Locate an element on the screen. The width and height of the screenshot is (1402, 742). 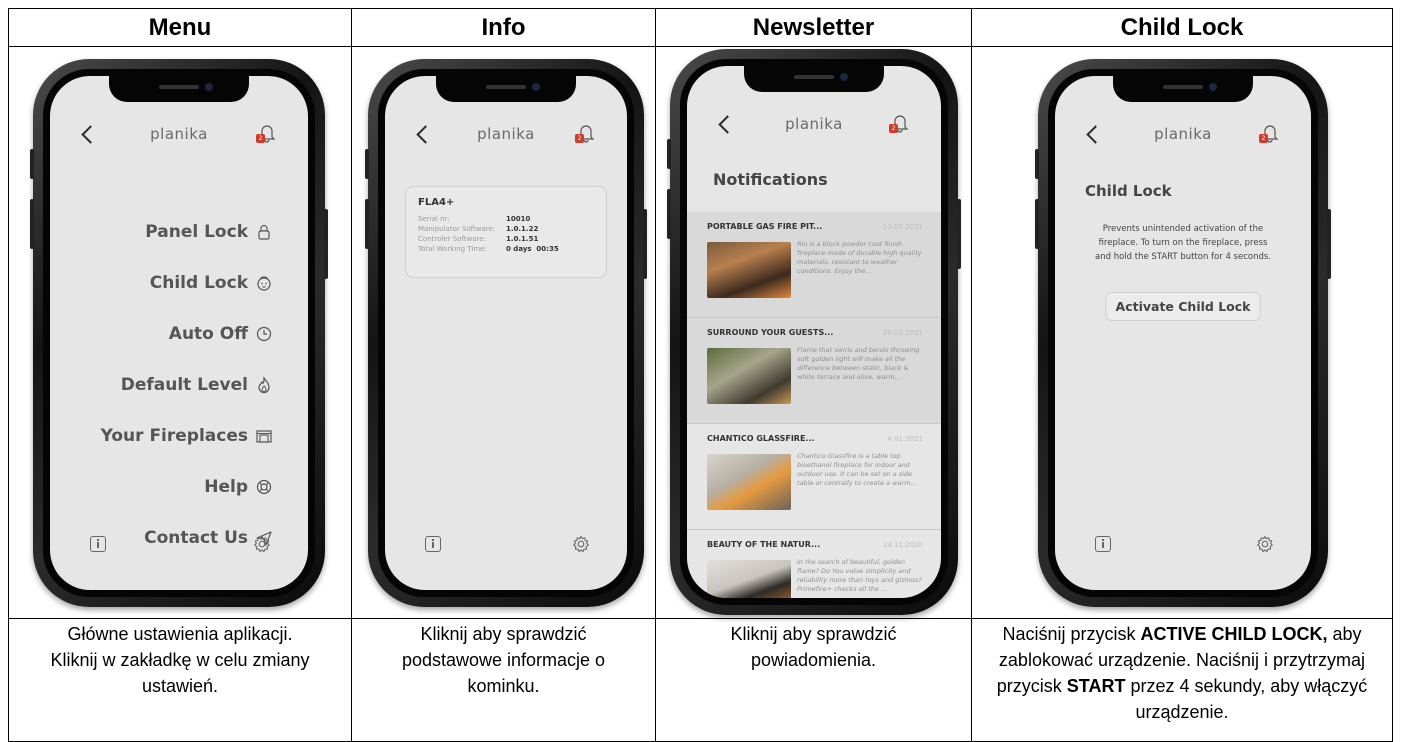
menu-item-default-level: Default Level is located at coordinates (187, 384).